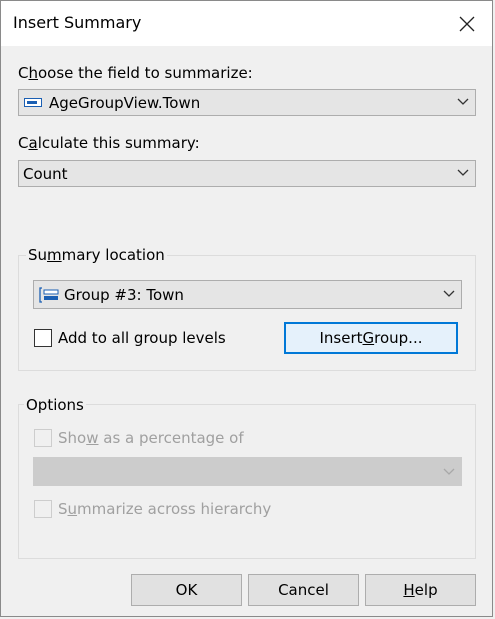 The image size is (495, 619). I want to click on close-button, so click(467, 24).